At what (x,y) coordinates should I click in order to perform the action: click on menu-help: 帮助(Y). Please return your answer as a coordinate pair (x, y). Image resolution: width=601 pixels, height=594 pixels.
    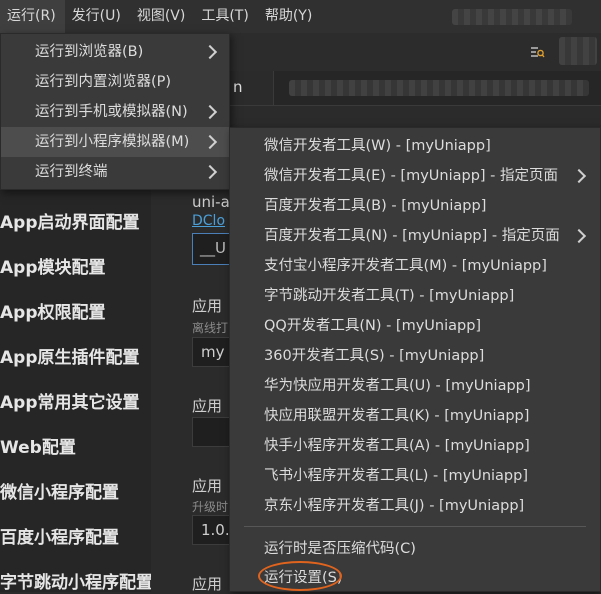
    Looking at the image, I should click on (289, 16).